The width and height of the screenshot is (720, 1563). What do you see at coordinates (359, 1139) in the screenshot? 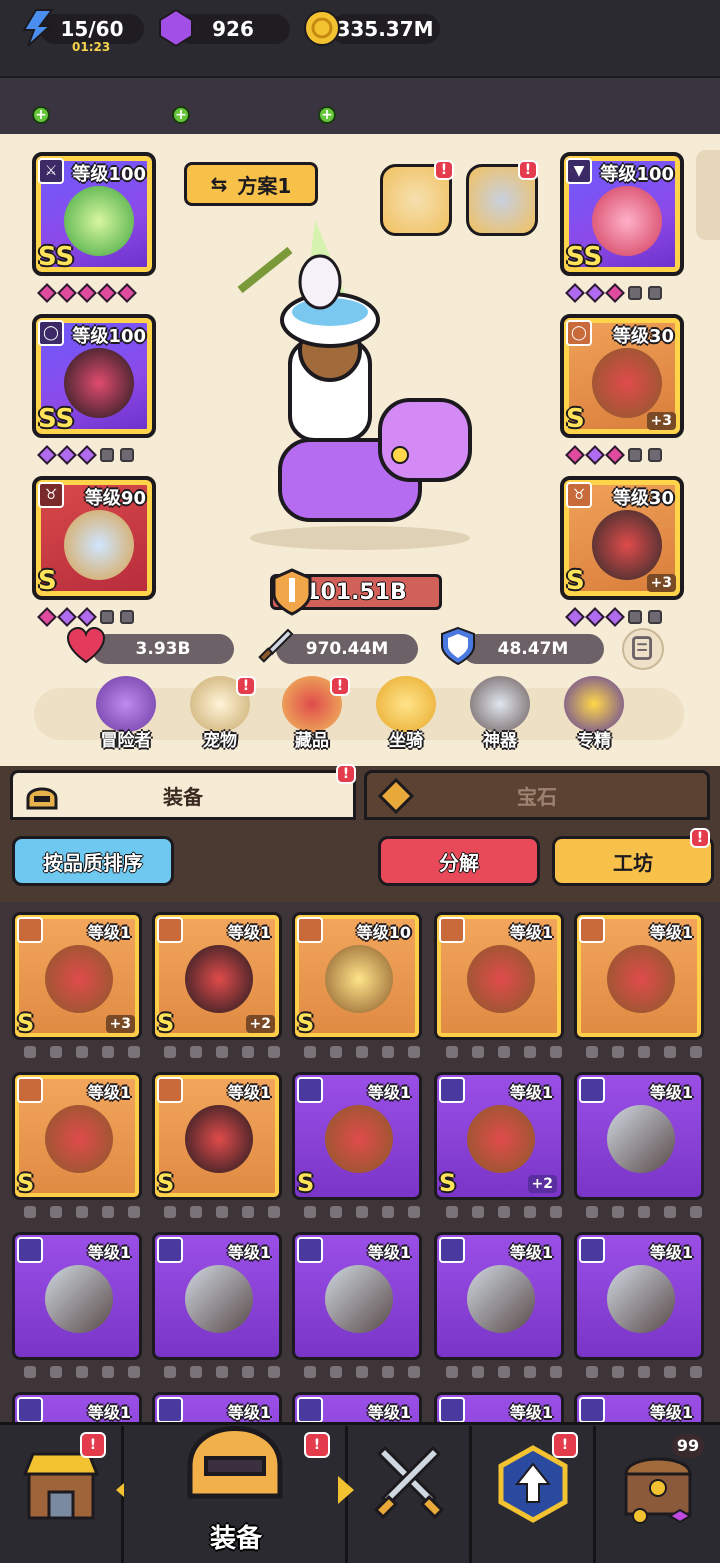
I see `ring-icon` at bounding box center [359, 1139].